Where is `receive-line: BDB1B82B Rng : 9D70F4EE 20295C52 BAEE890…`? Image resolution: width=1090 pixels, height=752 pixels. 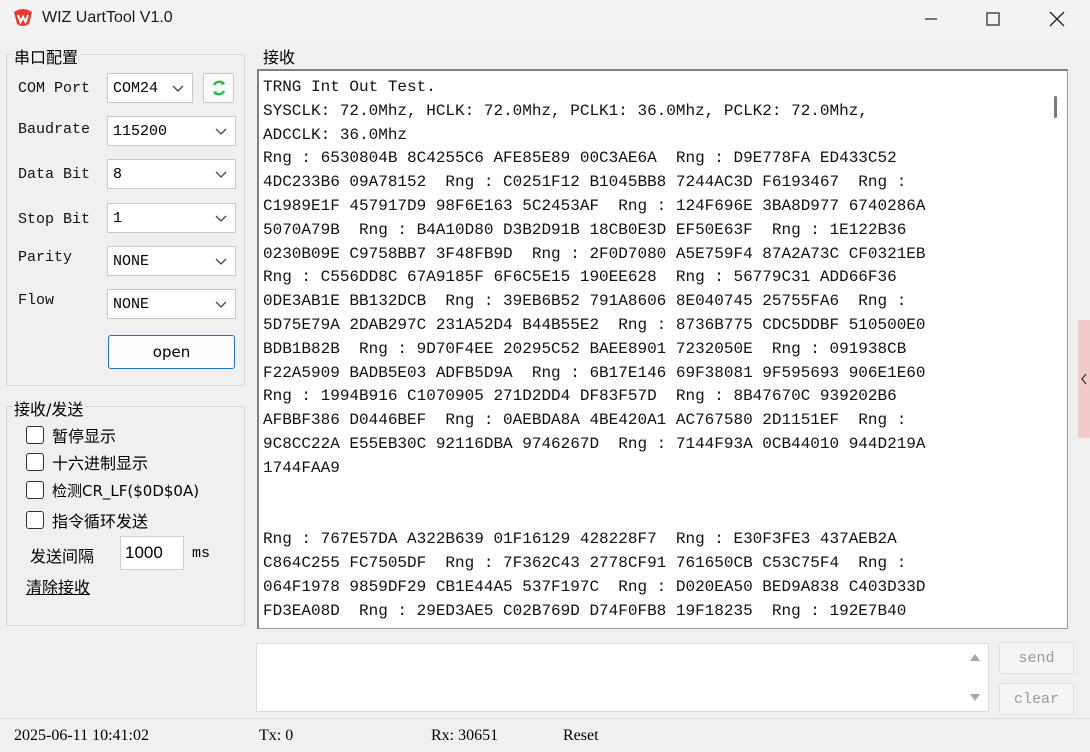 receive-line: BDB1B82B Rng : 9D70F4EE 20295C52 BAEE890… is located at coordinates (585, 348).